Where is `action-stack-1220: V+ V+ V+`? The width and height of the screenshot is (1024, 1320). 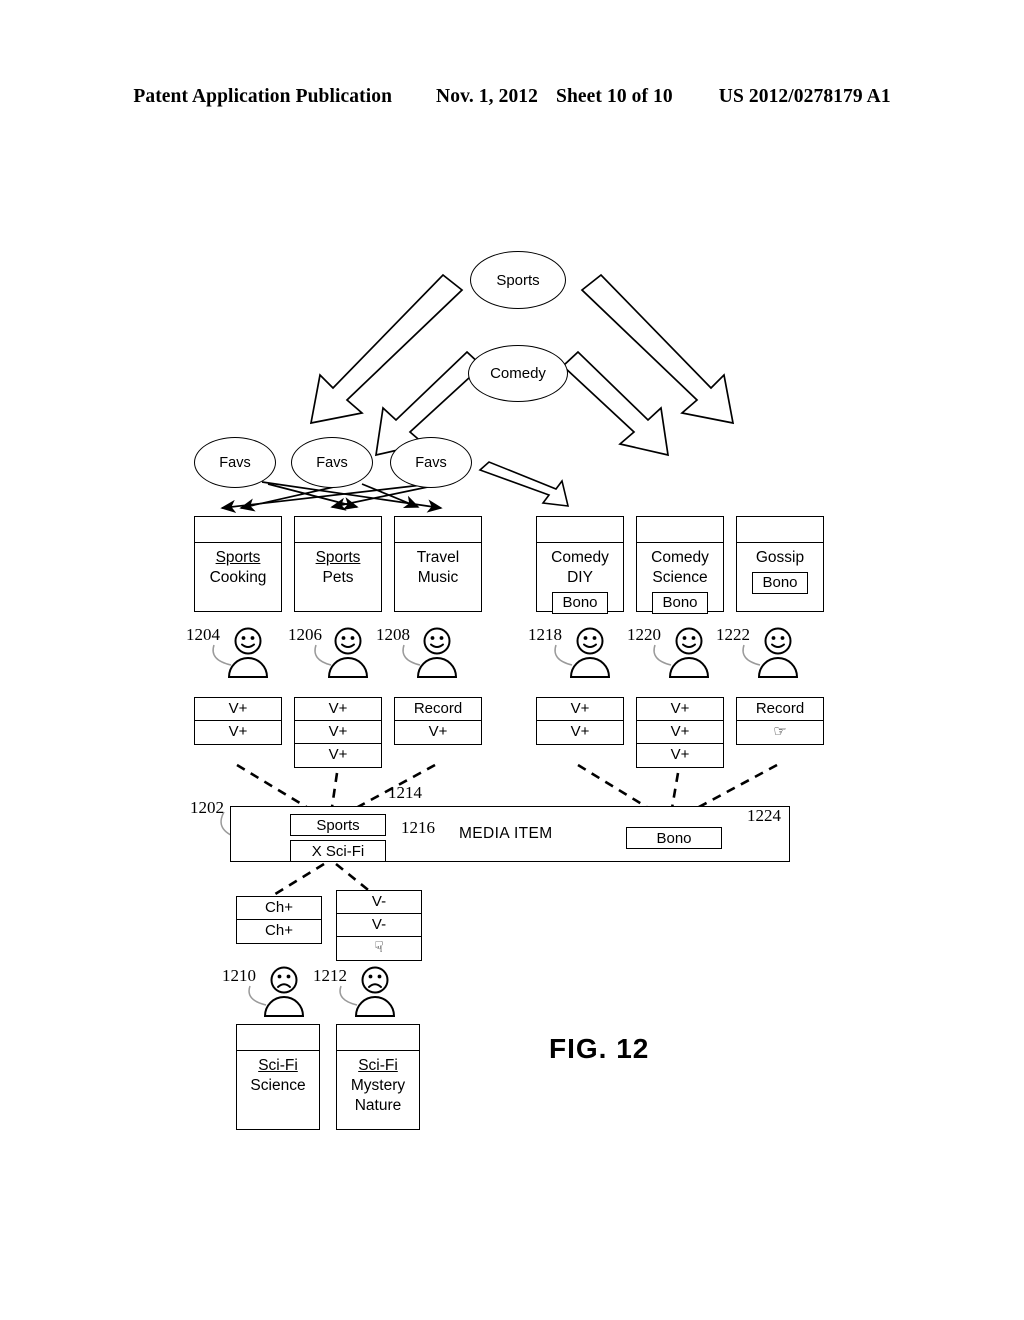 action-stack-1220: V+ V+ V+ is located at coordinates (680, 732).